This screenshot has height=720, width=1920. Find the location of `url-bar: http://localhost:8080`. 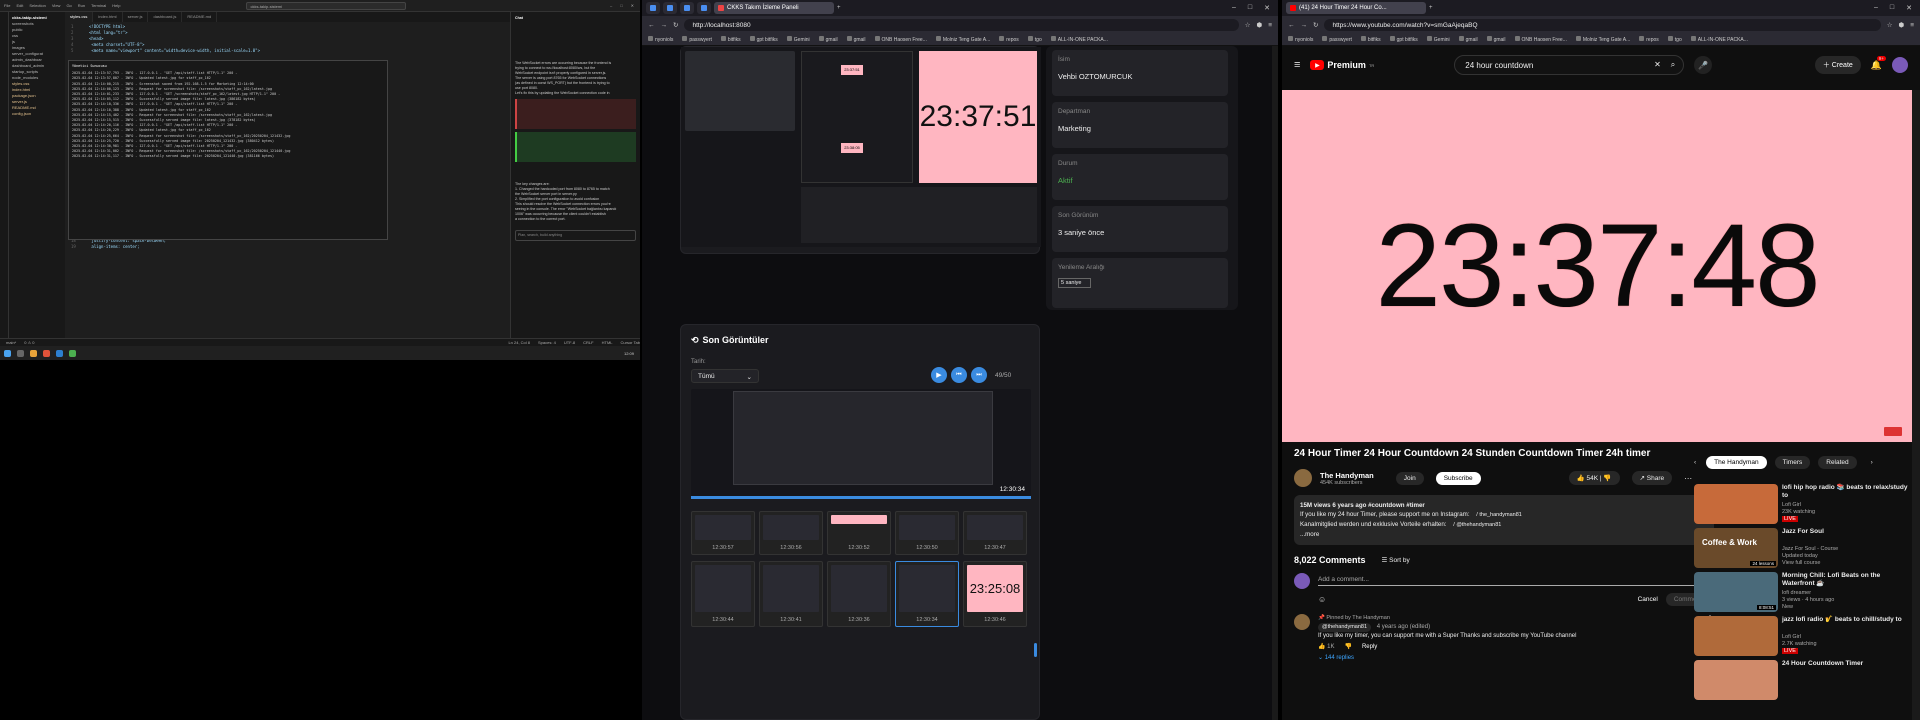

url-bar: http://localhost:8080 is located at coordinates (961, 25).